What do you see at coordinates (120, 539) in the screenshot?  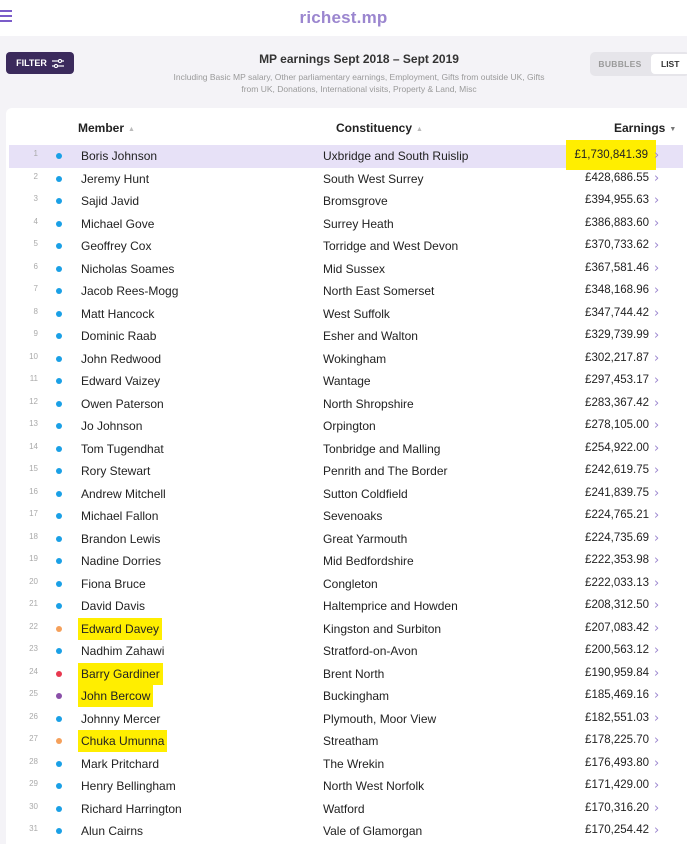 I see `member-name: Brandon Lewis` at bounding box center [120, 539].